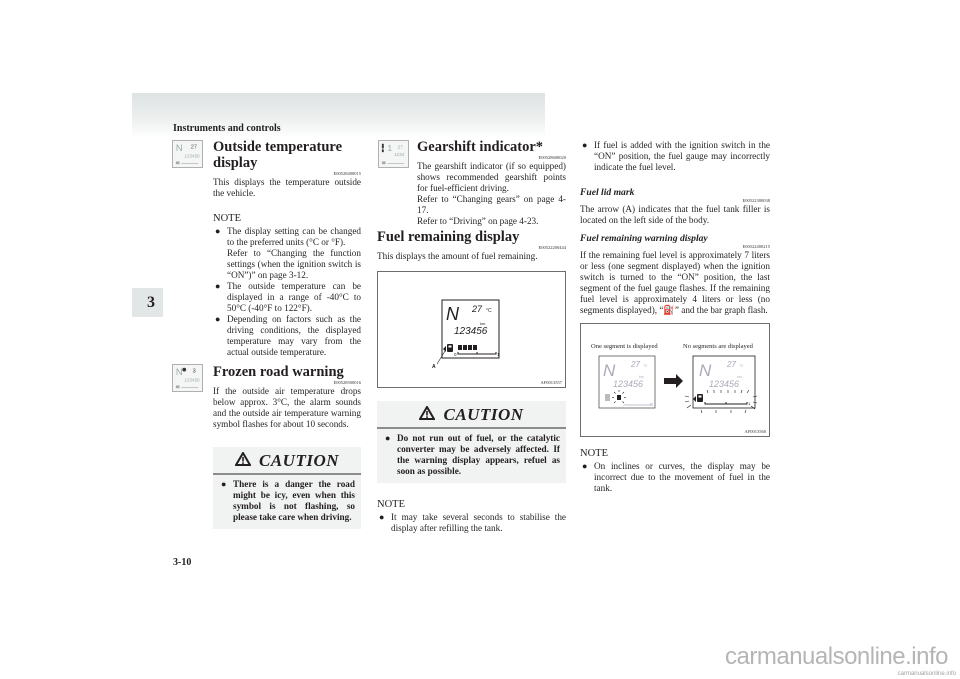 This screenshot has width=960, height=679. Describe the element at coordinates (624, 346) in the screenshot. I see `label-one-segment: One segment is displayed` at that location.